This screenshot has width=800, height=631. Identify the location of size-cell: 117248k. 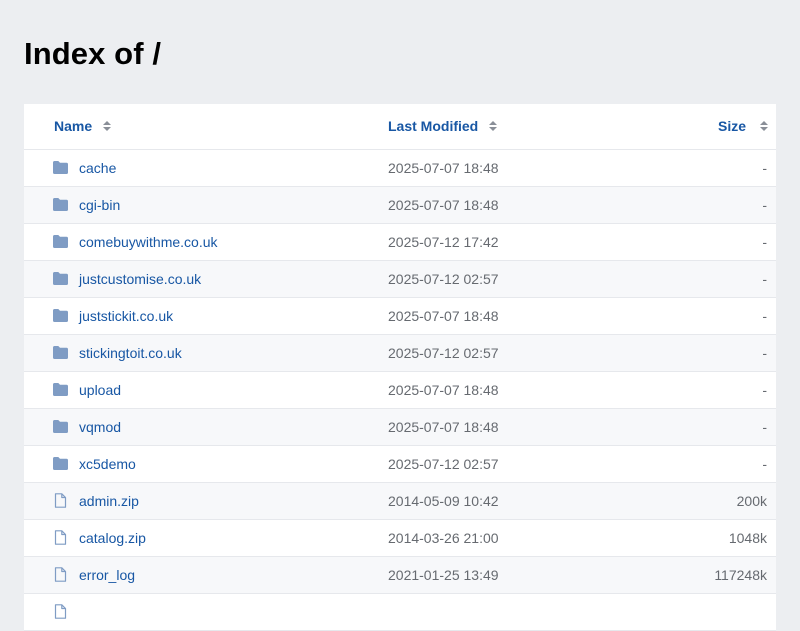
(740, 575).